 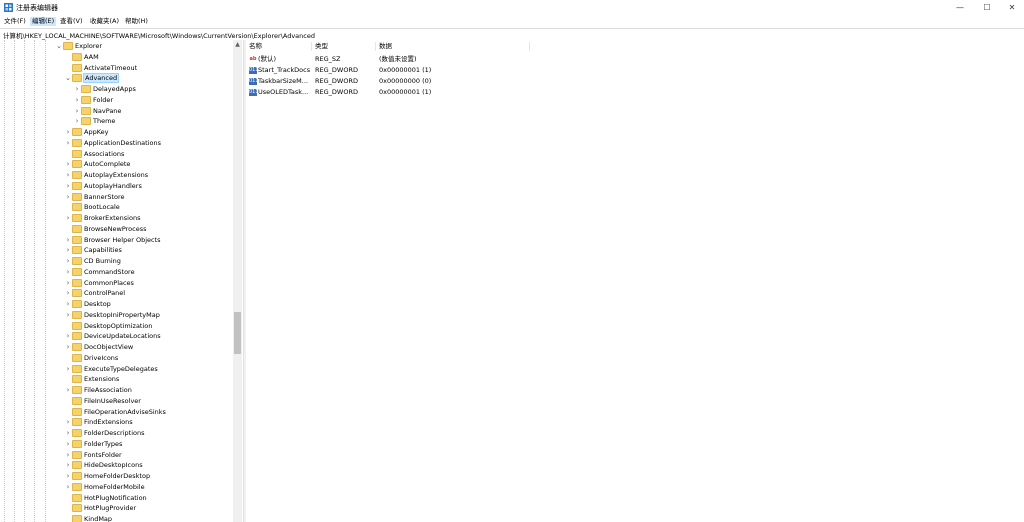 I want to click on tree-item: DesktopOptimization, so click(x=116, y=326).